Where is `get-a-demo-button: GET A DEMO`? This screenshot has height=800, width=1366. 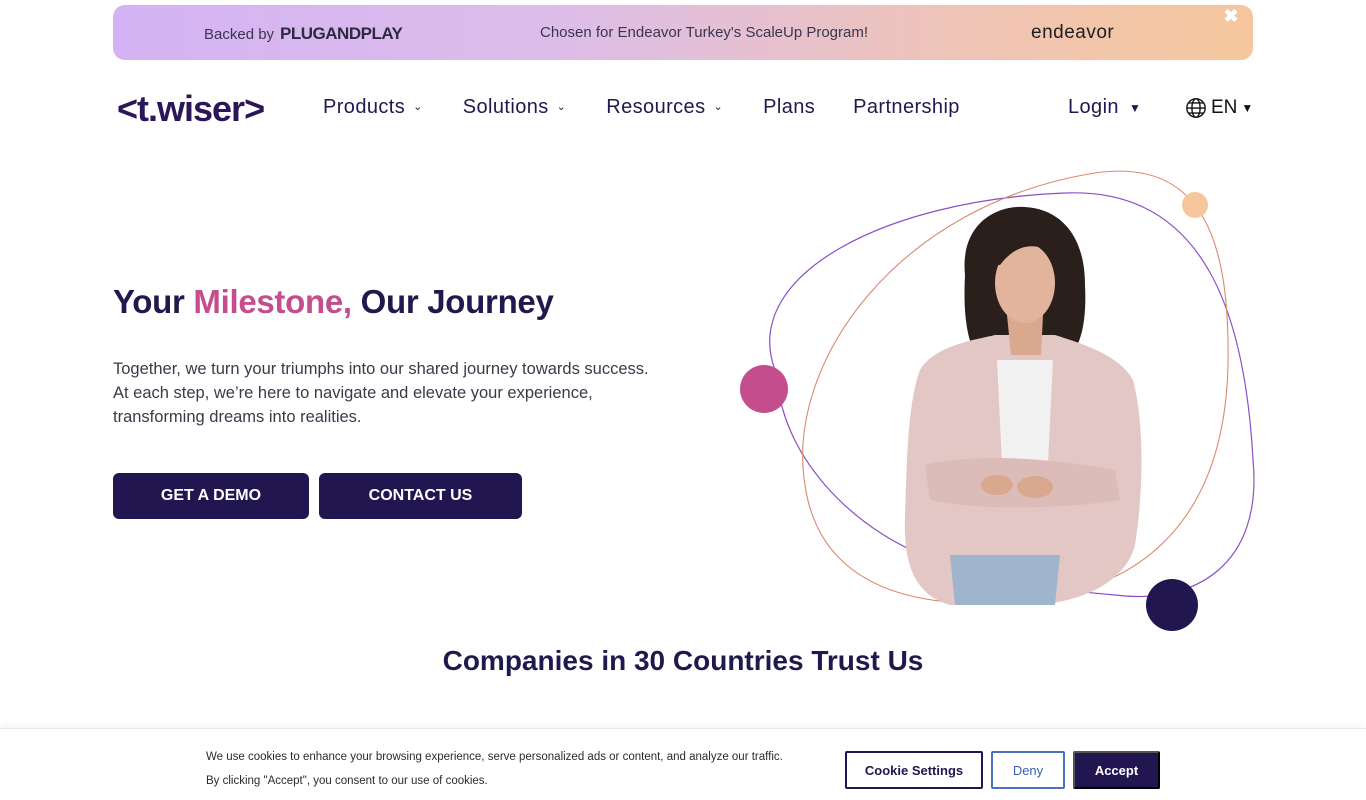
get-a-demo-button: GET A DEMO is located at coordinates (211, 496).